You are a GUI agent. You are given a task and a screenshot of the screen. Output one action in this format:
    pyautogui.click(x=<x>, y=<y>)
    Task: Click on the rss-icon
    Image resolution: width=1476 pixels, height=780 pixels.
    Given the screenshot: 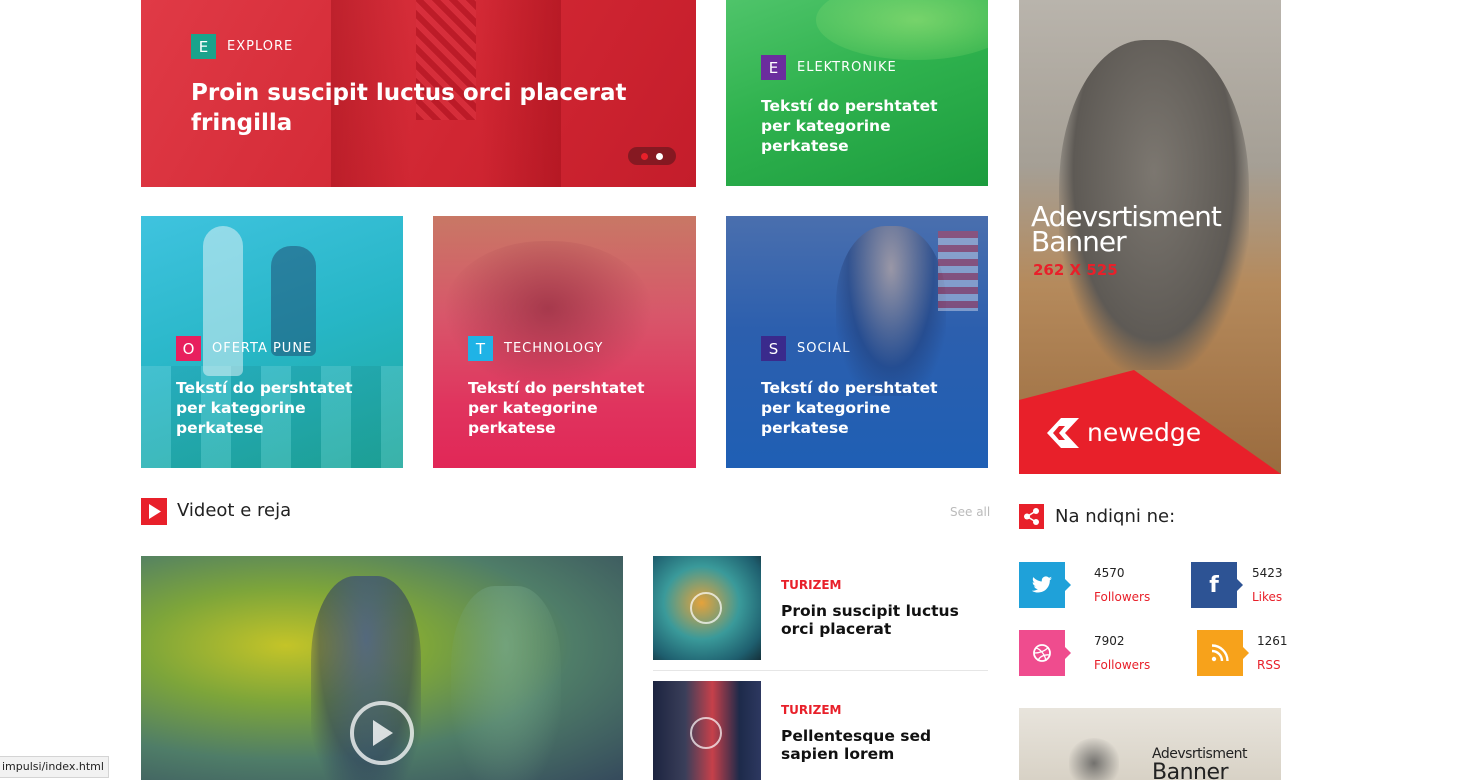 What is the action you would take?
    pyautogui.click(x=1223, y=653)
    